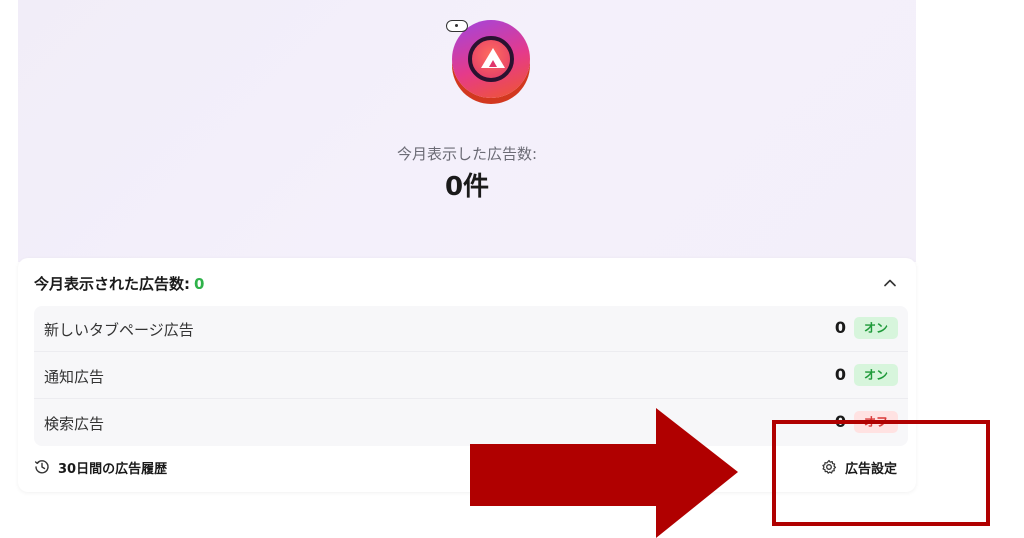 This screenshot has width=1024, height=538. I want to click on ads-history-link: 30日間の広告履歴, so click(100, 467).